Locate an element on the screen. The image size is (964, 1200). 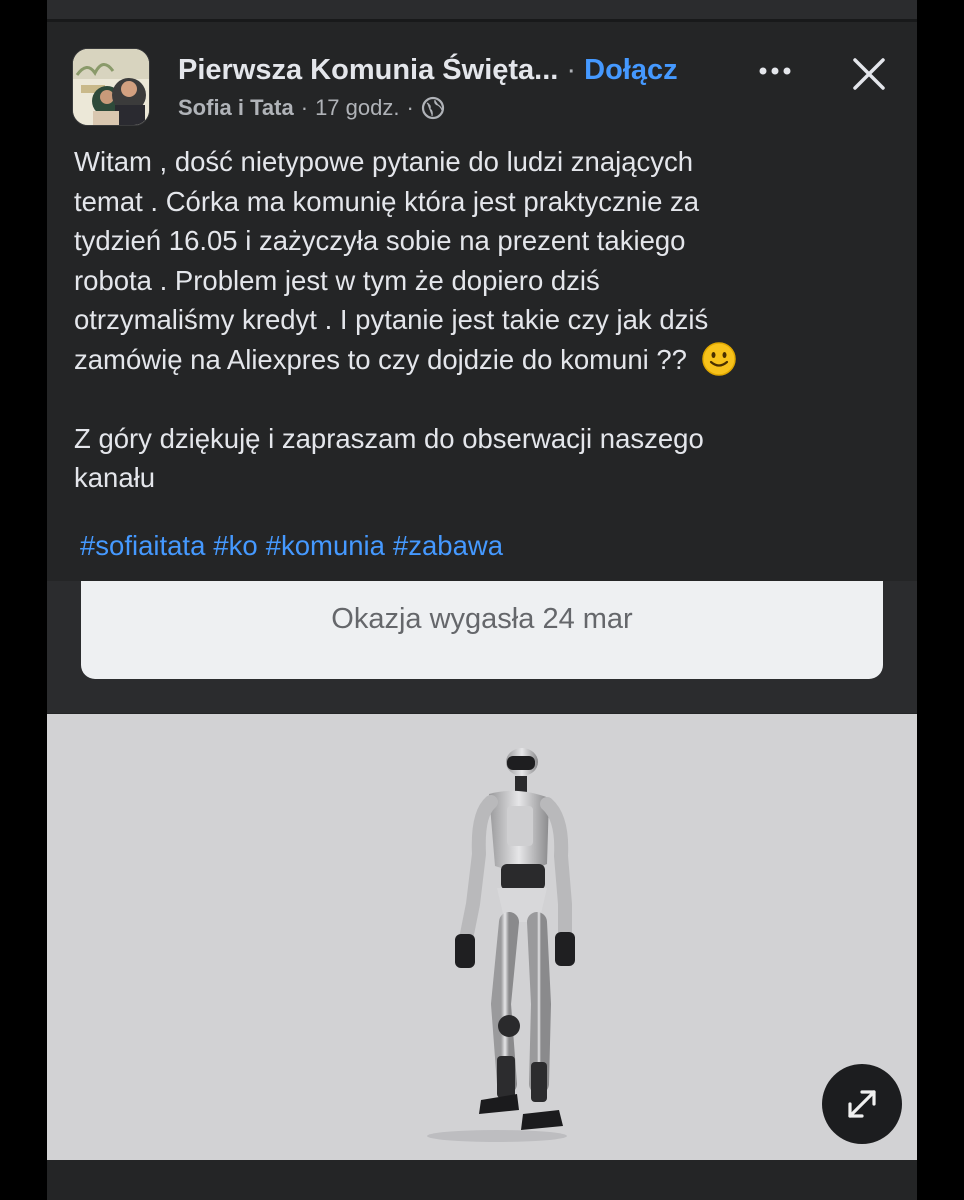
post-footer-edge is located at coordinates (482, 1180).